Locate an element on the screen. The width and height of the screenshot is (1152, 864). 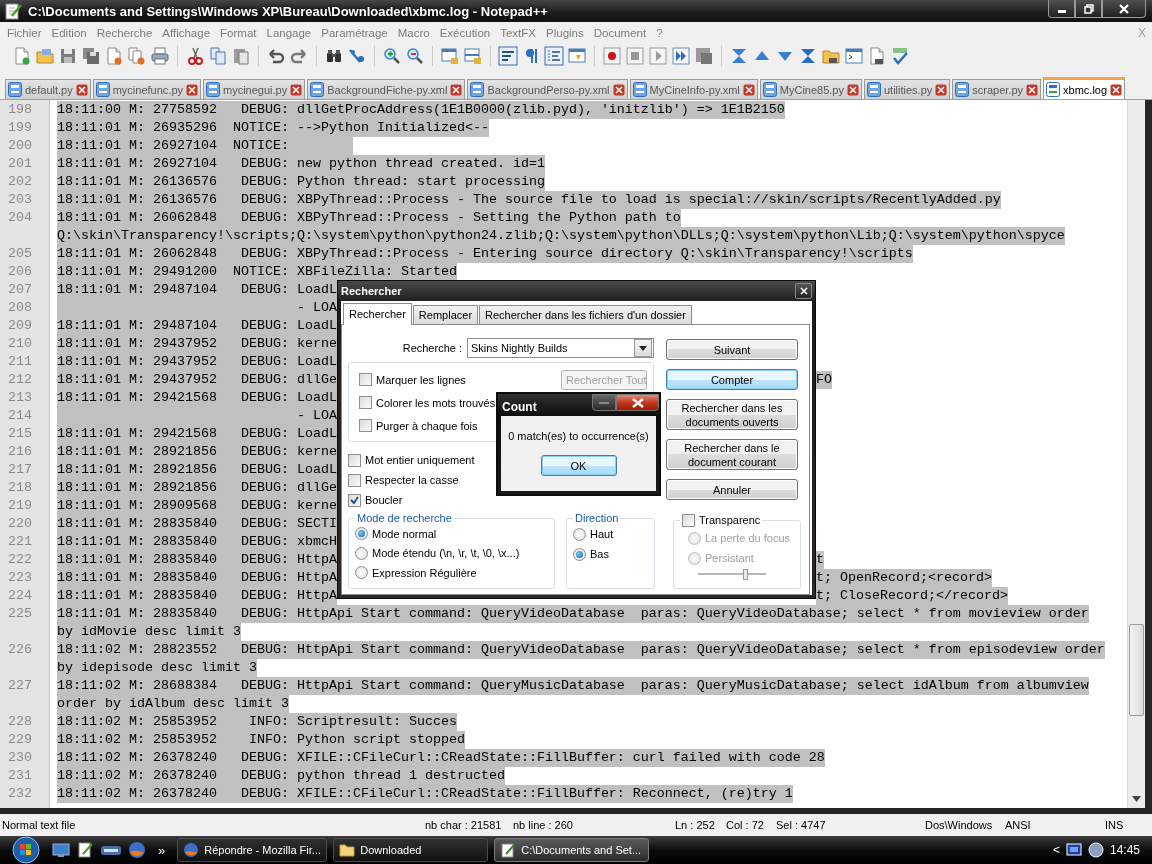
checkbox-label: Purger à chaque fois is located at coordinates (427, 425).